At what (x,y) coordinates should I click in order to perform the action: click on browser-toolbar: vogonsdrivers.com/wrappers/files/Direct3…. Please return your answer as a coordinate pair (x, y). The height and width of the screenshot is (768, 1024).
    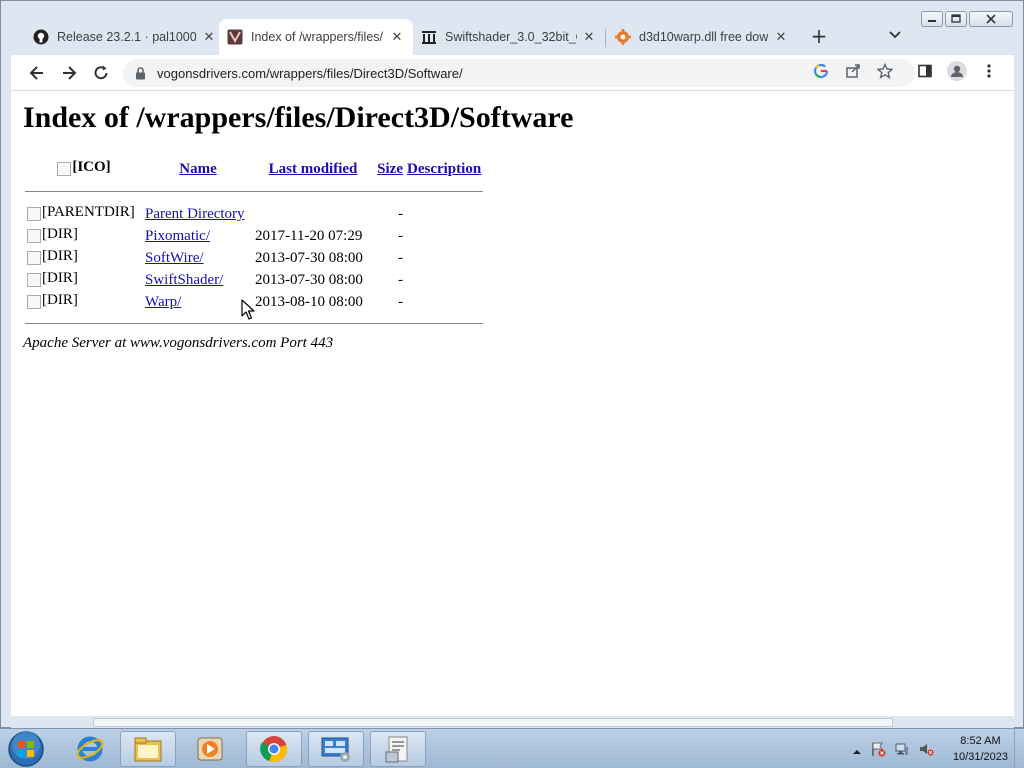
    Looking at the image, I should click on (512, 73).